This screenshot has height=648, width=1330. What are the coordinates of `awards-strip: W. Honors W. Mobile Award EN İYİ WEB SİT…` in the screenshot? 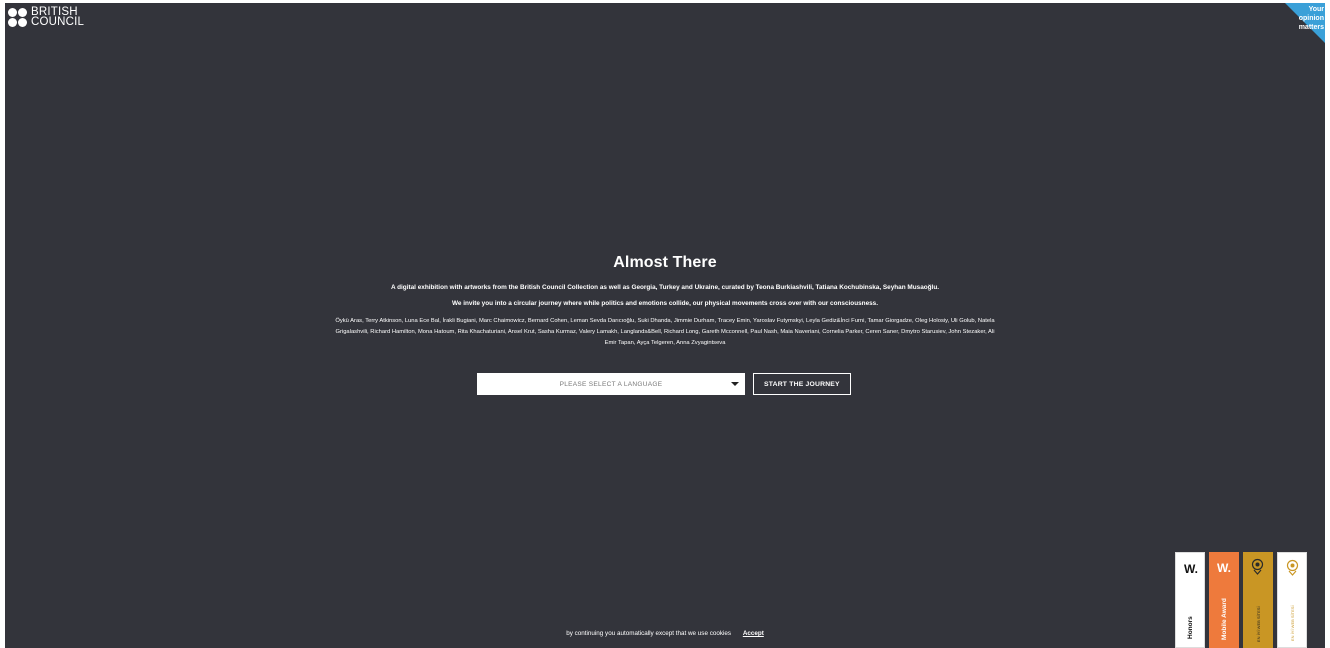 It's located at (1241, 600).